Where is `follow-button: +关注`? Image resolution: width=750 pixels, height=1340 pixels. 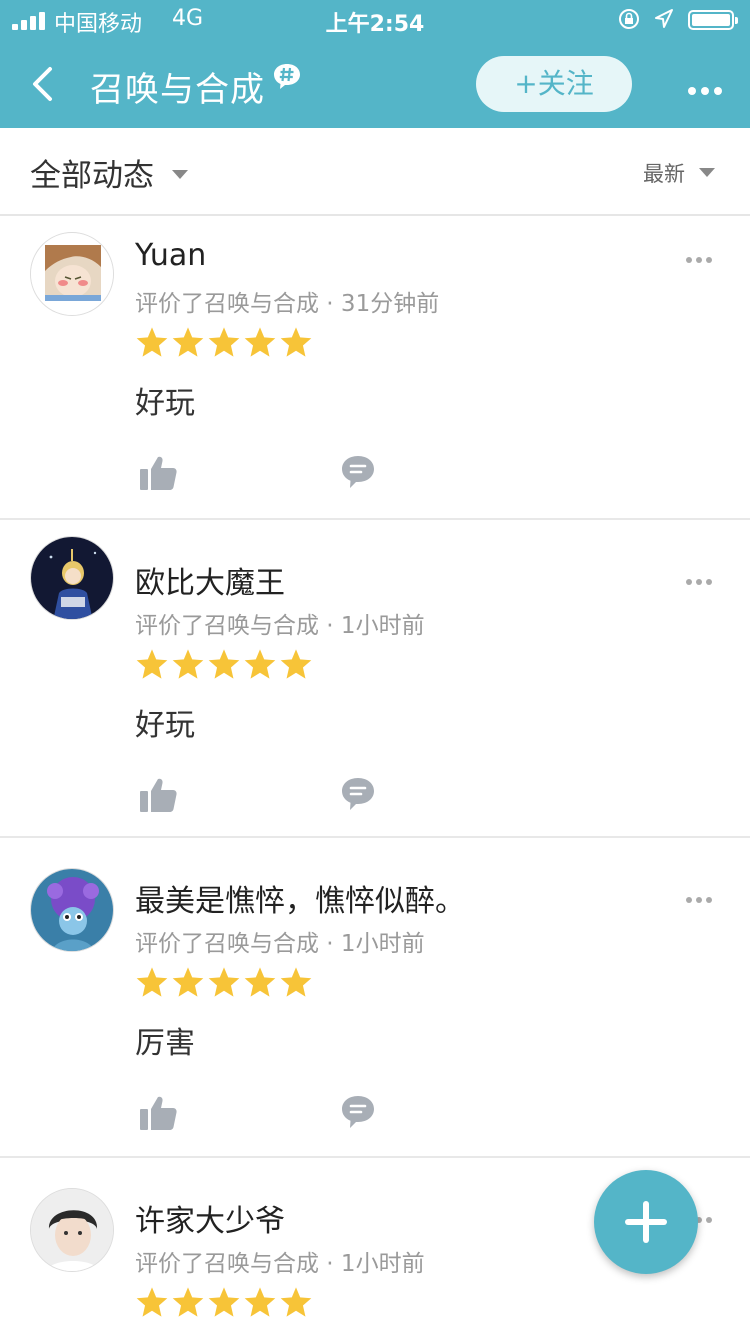
follow-button: +关注 is located at coordinates (554, 84).